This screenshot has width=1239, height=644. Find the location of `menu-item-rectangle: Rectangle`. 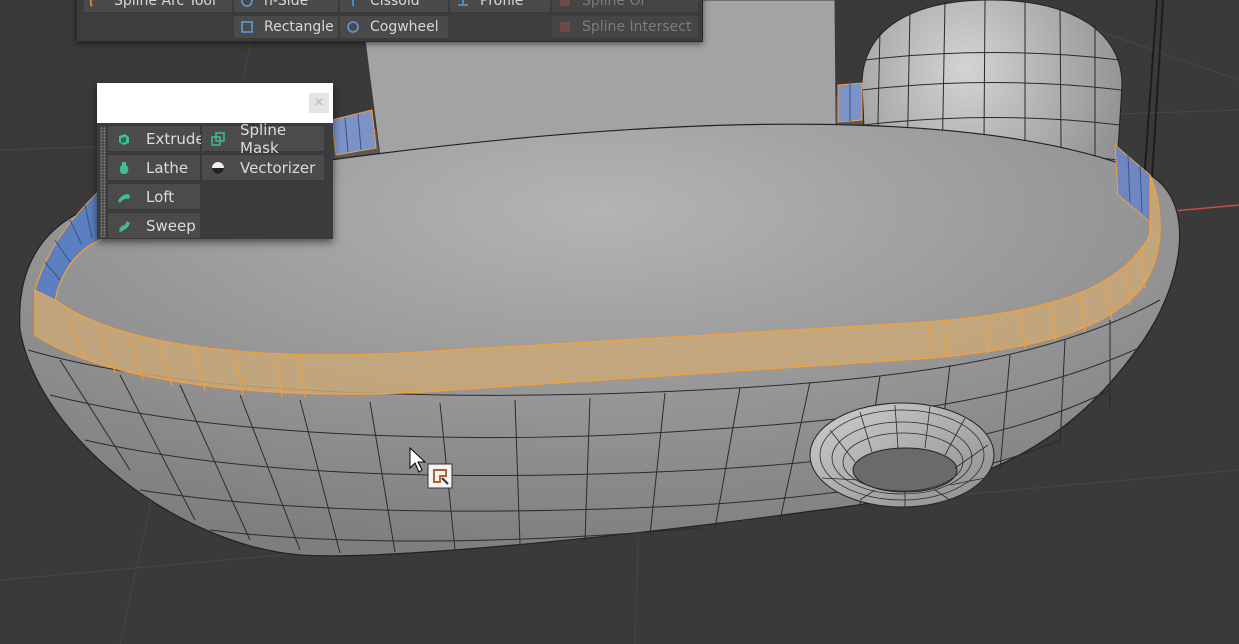

menu-item-rectangle: Rectangle is located at coordinates (286, 27).